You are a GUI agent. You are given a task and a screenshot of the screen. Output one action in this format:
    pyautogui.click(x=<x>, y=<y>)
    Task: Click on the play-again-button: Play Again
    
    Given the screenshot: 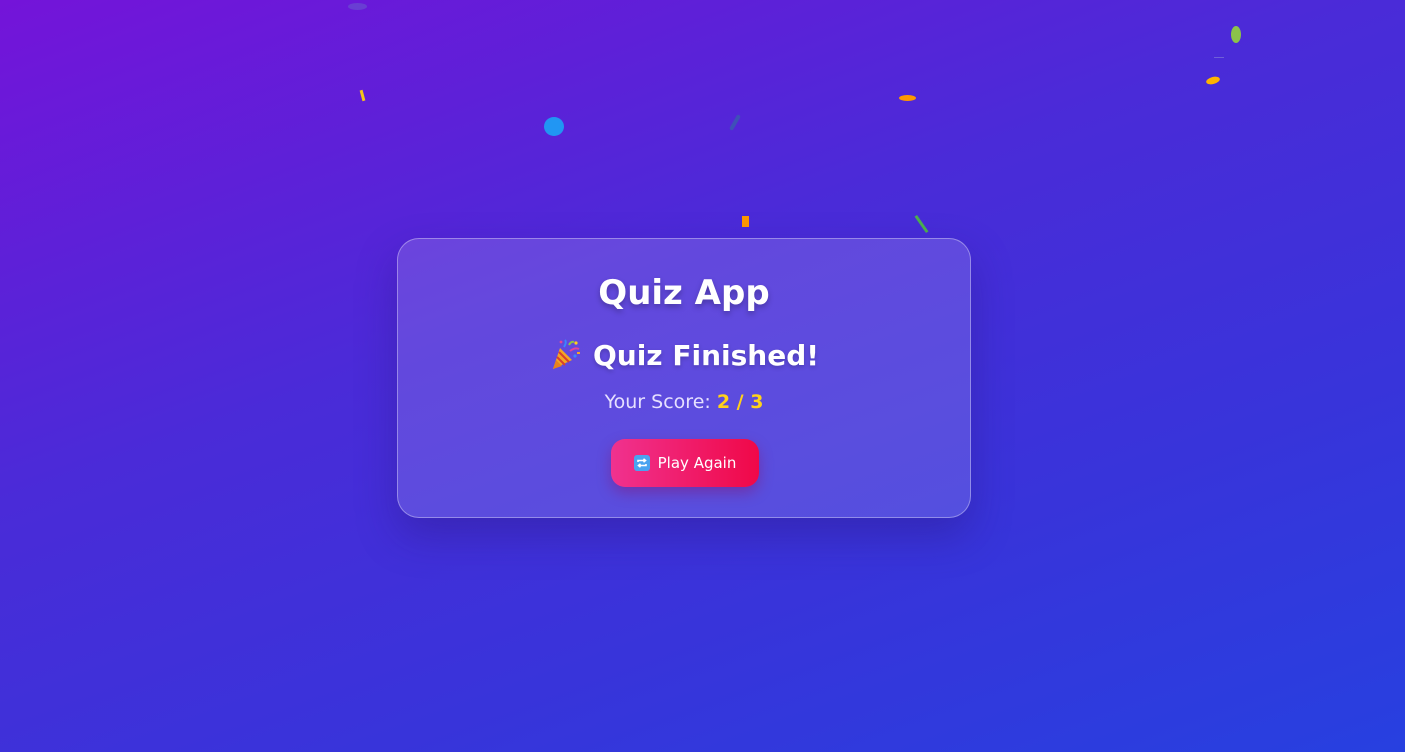 What is the action you would take?
    pyautogui.click(x=685, y=463)
    